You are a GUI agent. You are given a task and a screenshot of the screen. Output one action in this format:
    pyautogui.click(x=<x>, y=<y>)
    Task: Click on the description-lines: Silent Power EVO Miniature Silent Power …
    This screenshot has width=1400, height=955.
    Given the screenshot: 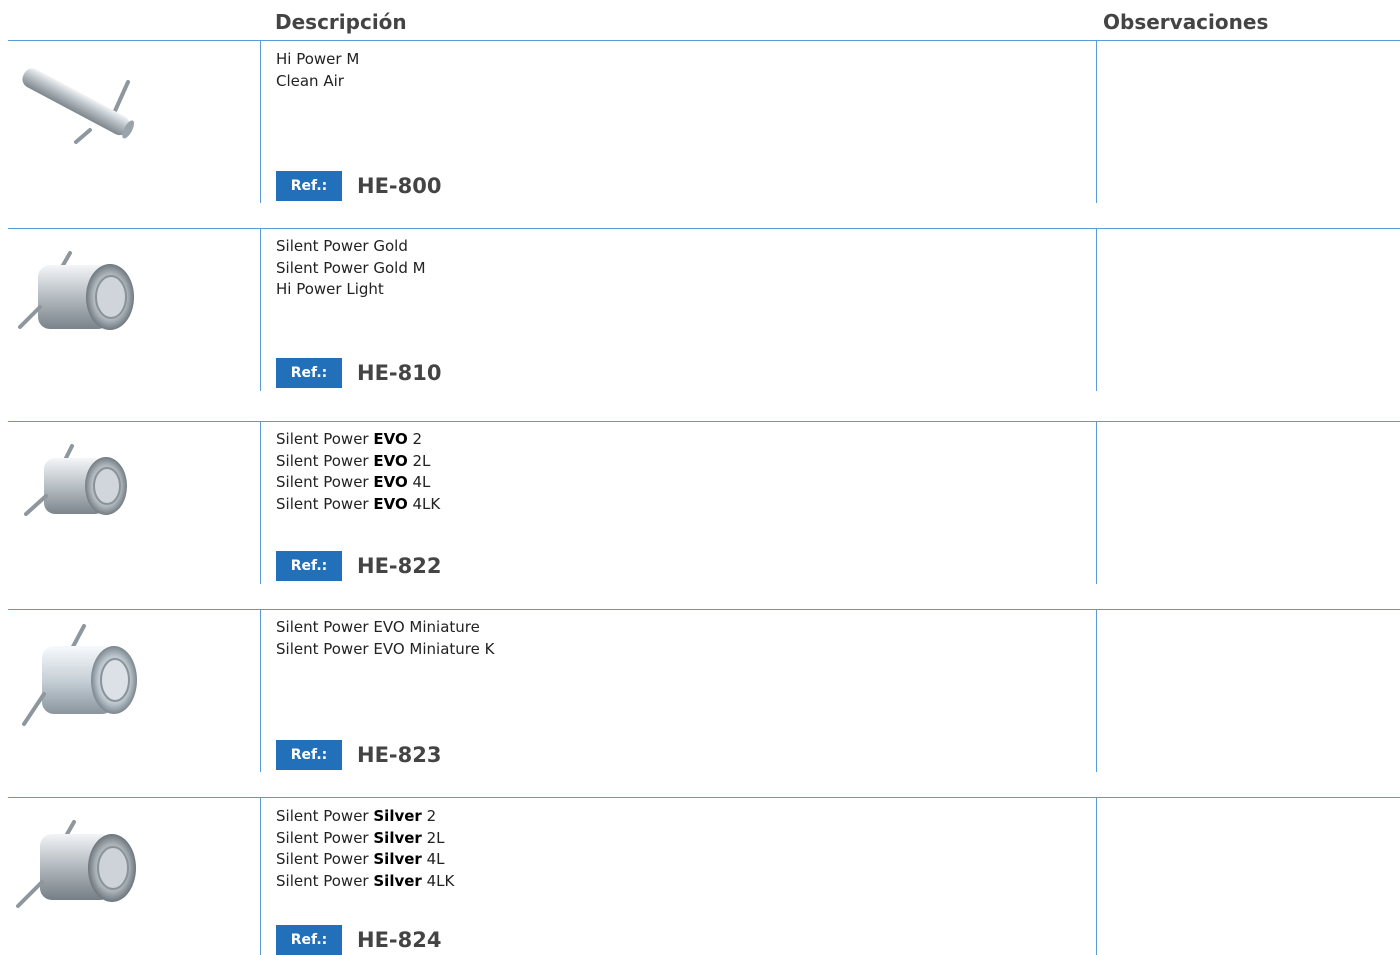 What is the action you would take?
    pyautogui.click(x=385, y=638)
    